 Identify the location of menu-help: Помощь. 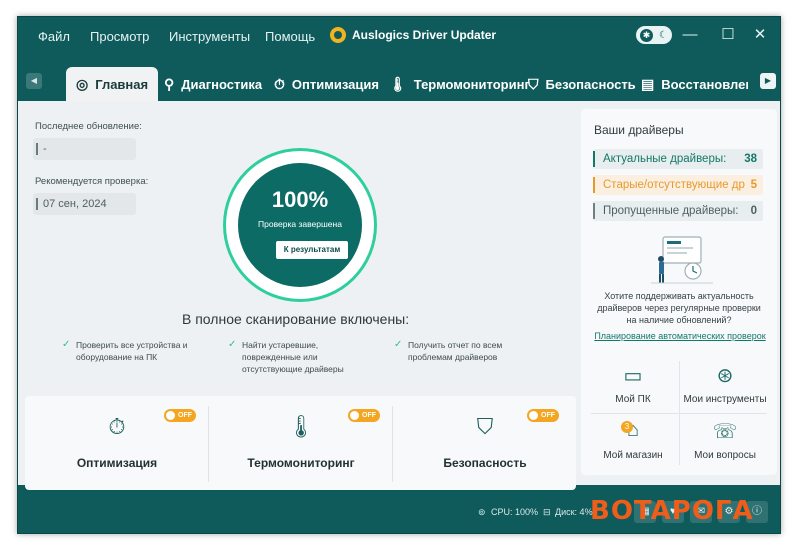
(290, 36).